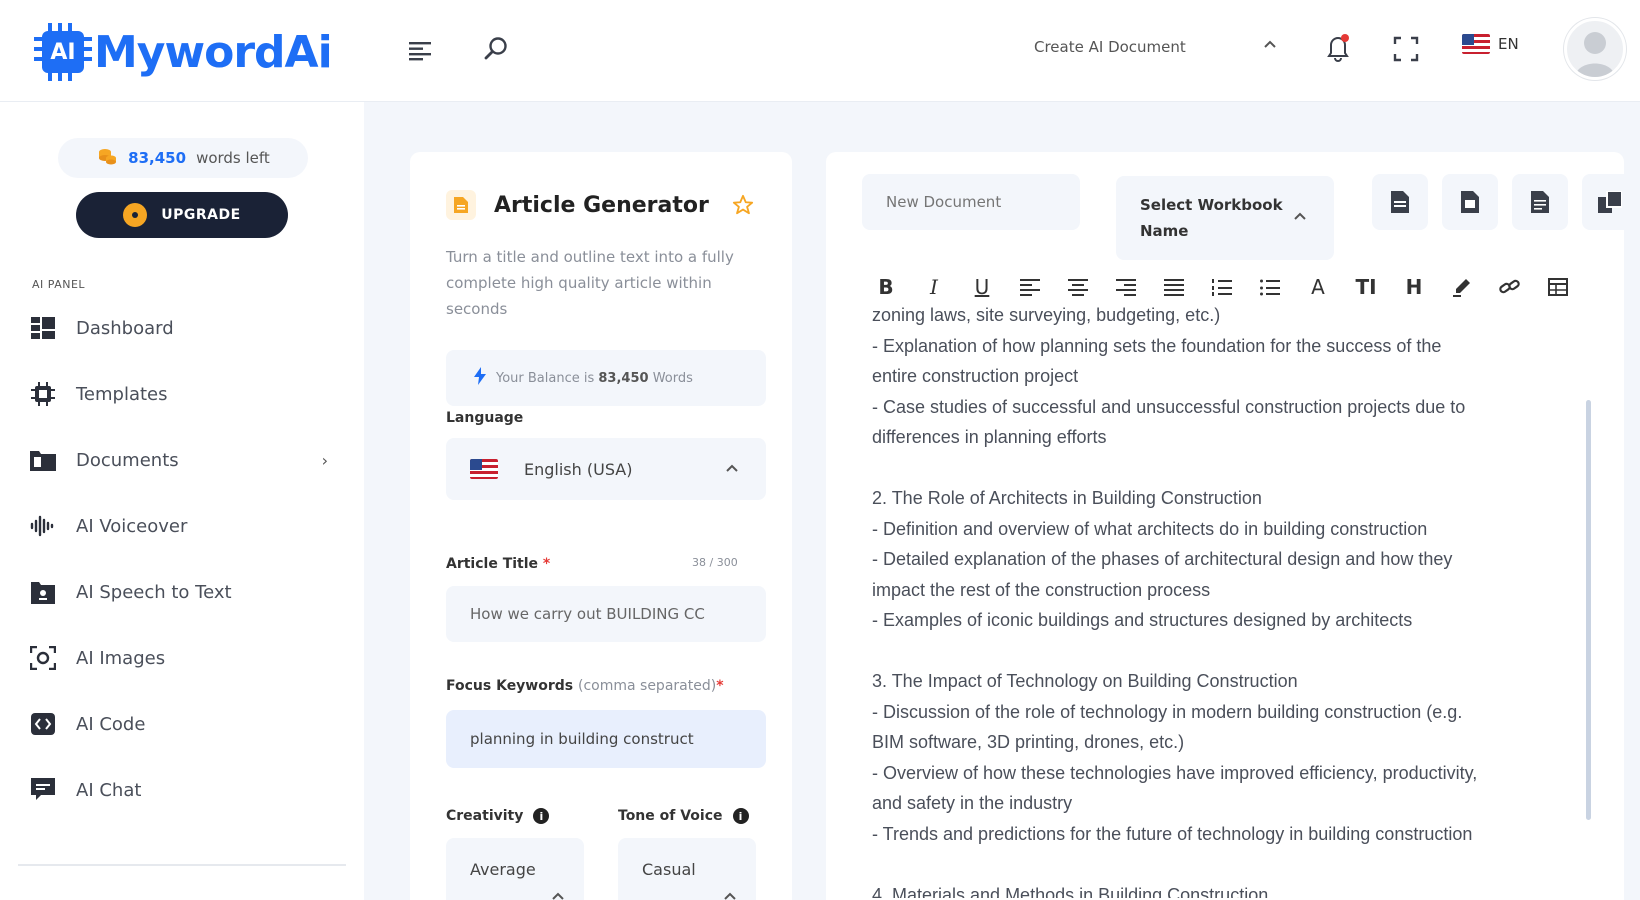 This screenshot has height=900, width=1640. What do you see at coordinates (971, 202) in the screenshot?
I see `document-name-input` at bounding box center [971, 202].